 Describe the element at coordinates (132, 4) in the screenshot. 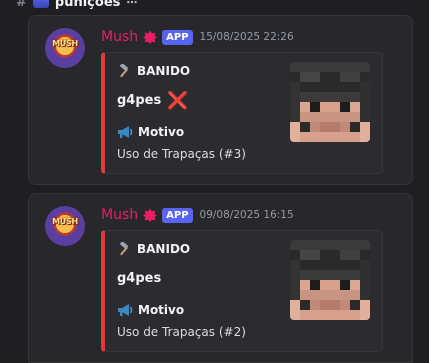

I see `channel-extra: ⋯` at that location.